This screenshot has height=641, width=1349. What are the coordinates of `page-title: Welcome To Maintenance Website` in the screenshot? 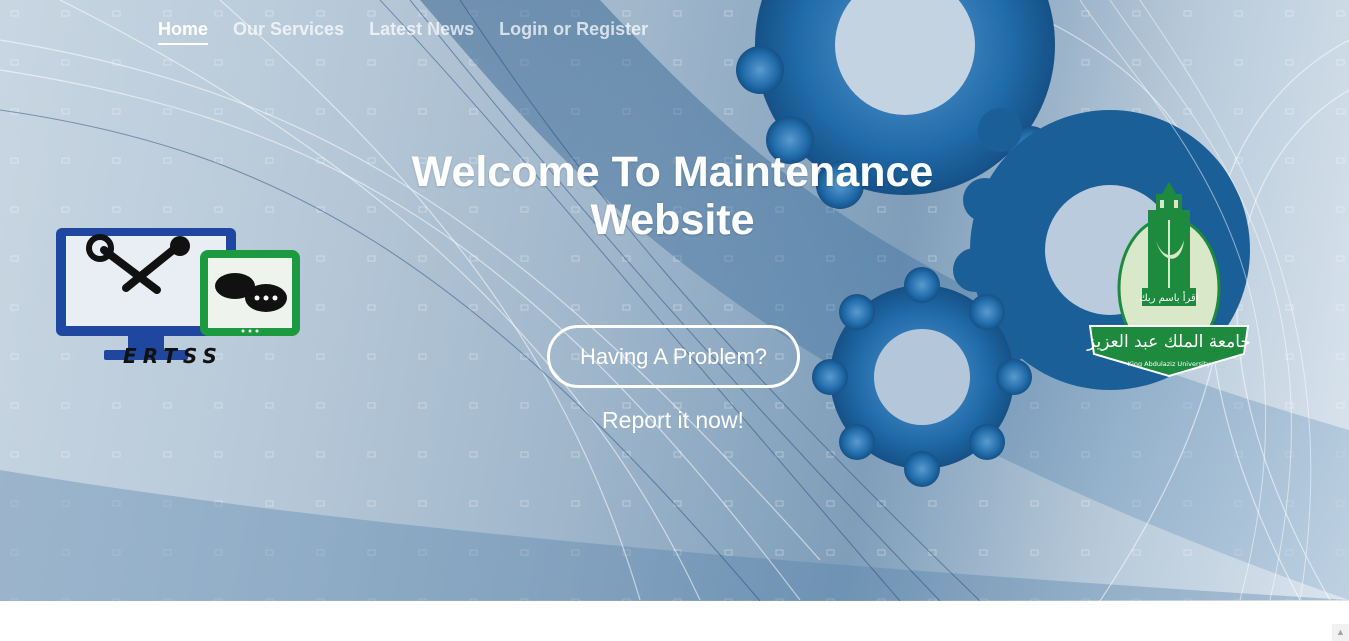 It's located at (672, 196).